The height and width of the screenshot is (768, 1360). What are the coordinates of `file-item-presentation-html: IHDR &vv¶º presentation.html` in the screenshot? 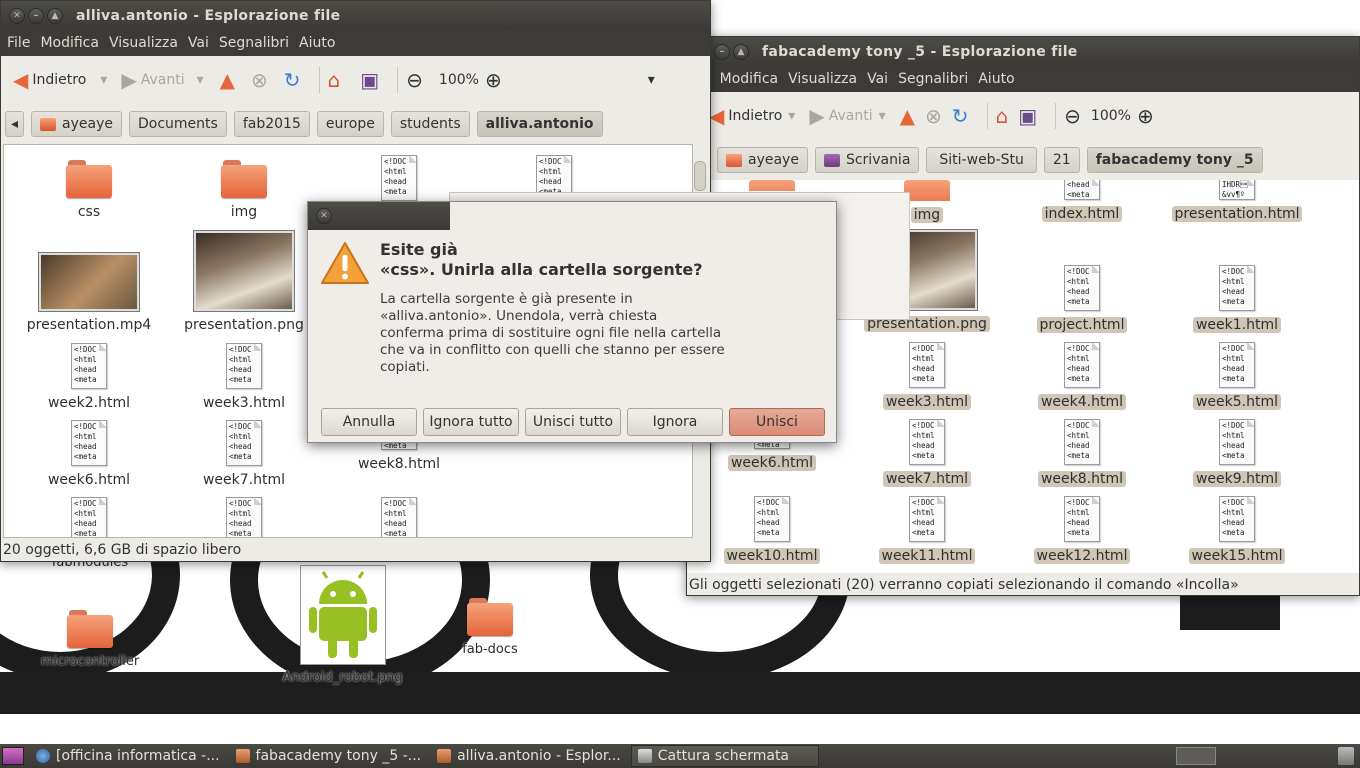 It's located at (1237, 201).